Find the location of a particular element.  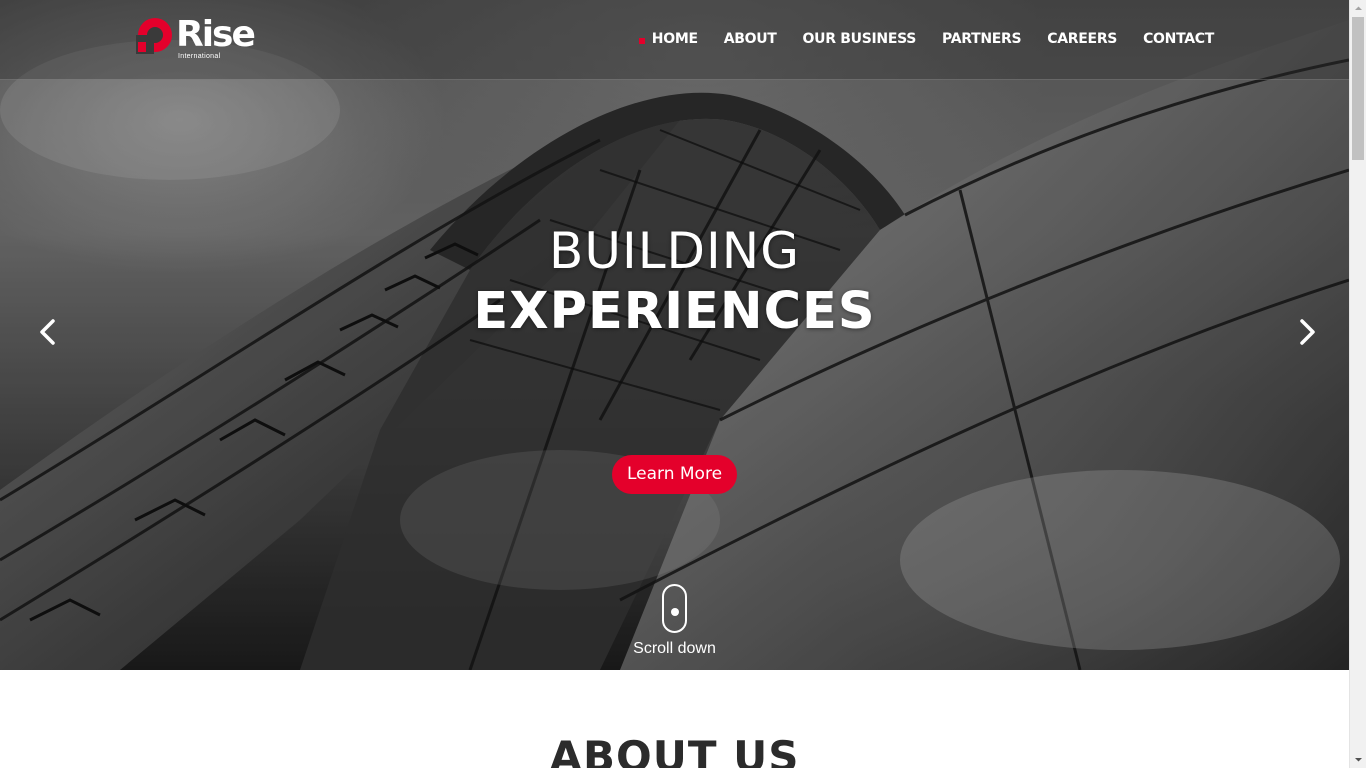

hero-headline-line1: BUILDING is located at coordinates (674, 251).